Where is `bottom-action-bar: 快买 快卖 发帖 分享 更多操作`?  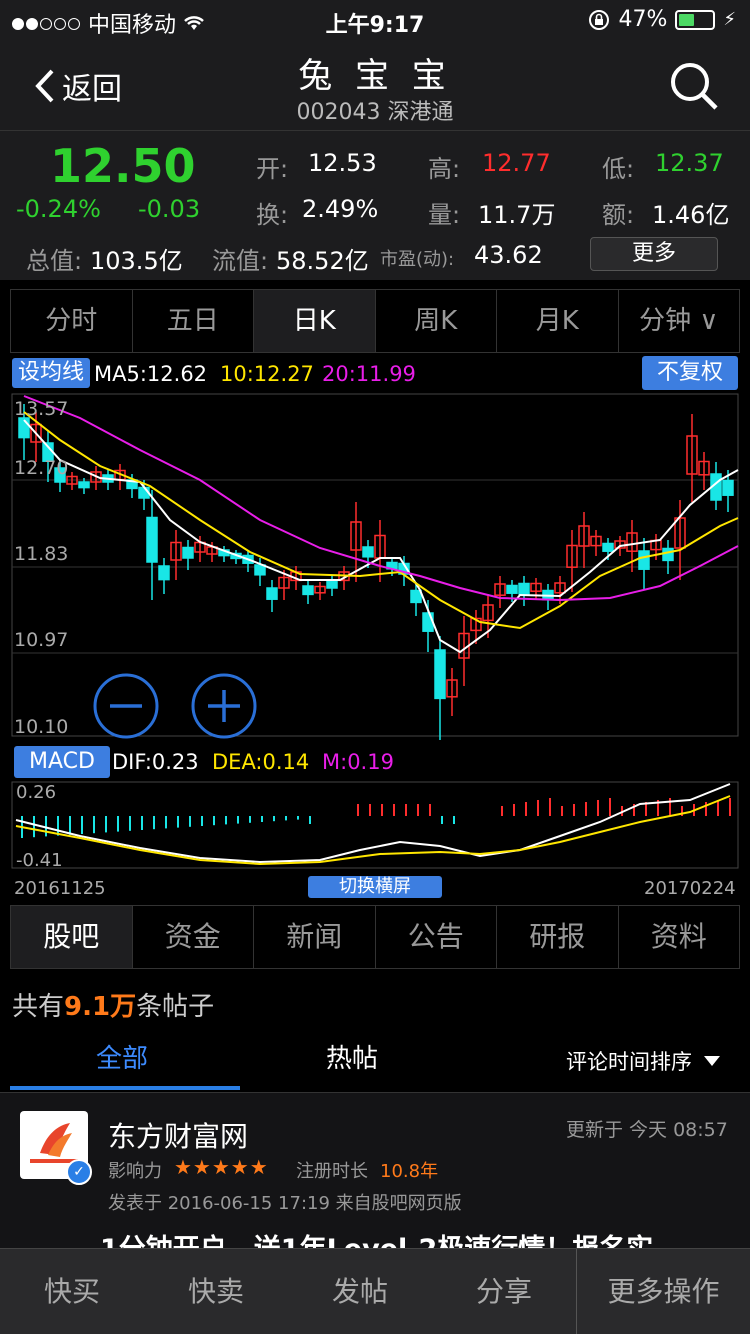
bottom-action-bar: 快买 快卖 发帖 分享 更多操作 is located at coordinates (375, 1291).